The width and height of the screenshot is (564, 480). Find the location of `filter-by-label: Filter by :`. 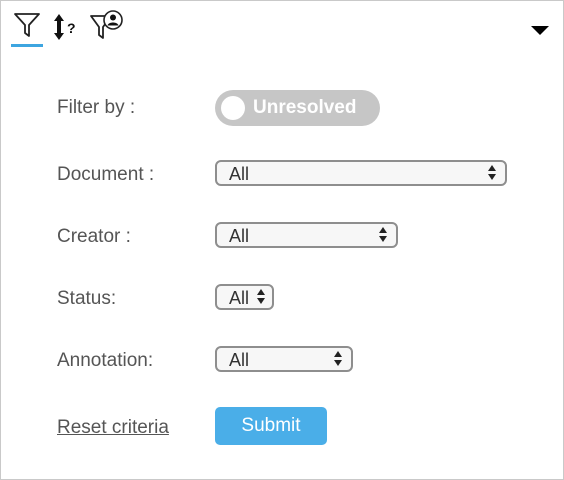

filter-by-label: Filter by : is located at coordinates (96, 107).